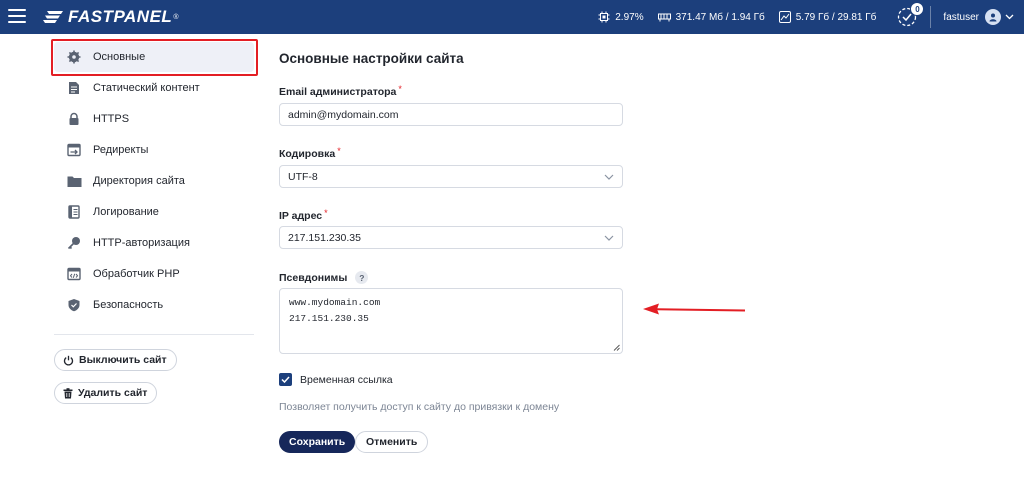 This screenshot has height=481, width=1024. I want to click on sidebar-item-label: Безопасность, so click(128, 305).